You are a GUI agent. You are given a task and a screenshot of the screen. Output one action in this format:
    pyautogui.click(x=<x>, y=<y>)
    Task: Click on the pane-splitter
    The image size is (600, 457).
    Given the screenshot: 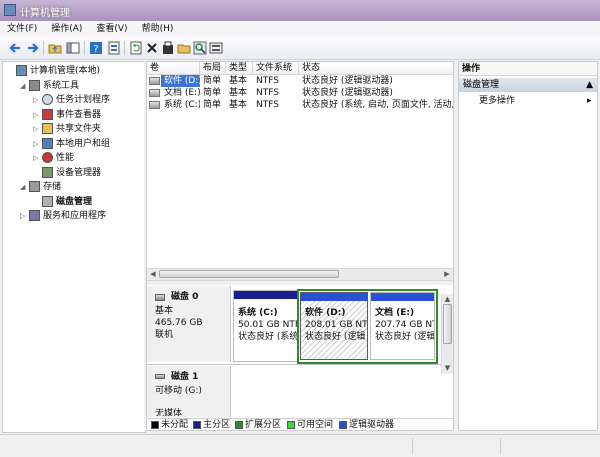 What is the action you would take?
    pyautogui.click(x=300, y=282)
    